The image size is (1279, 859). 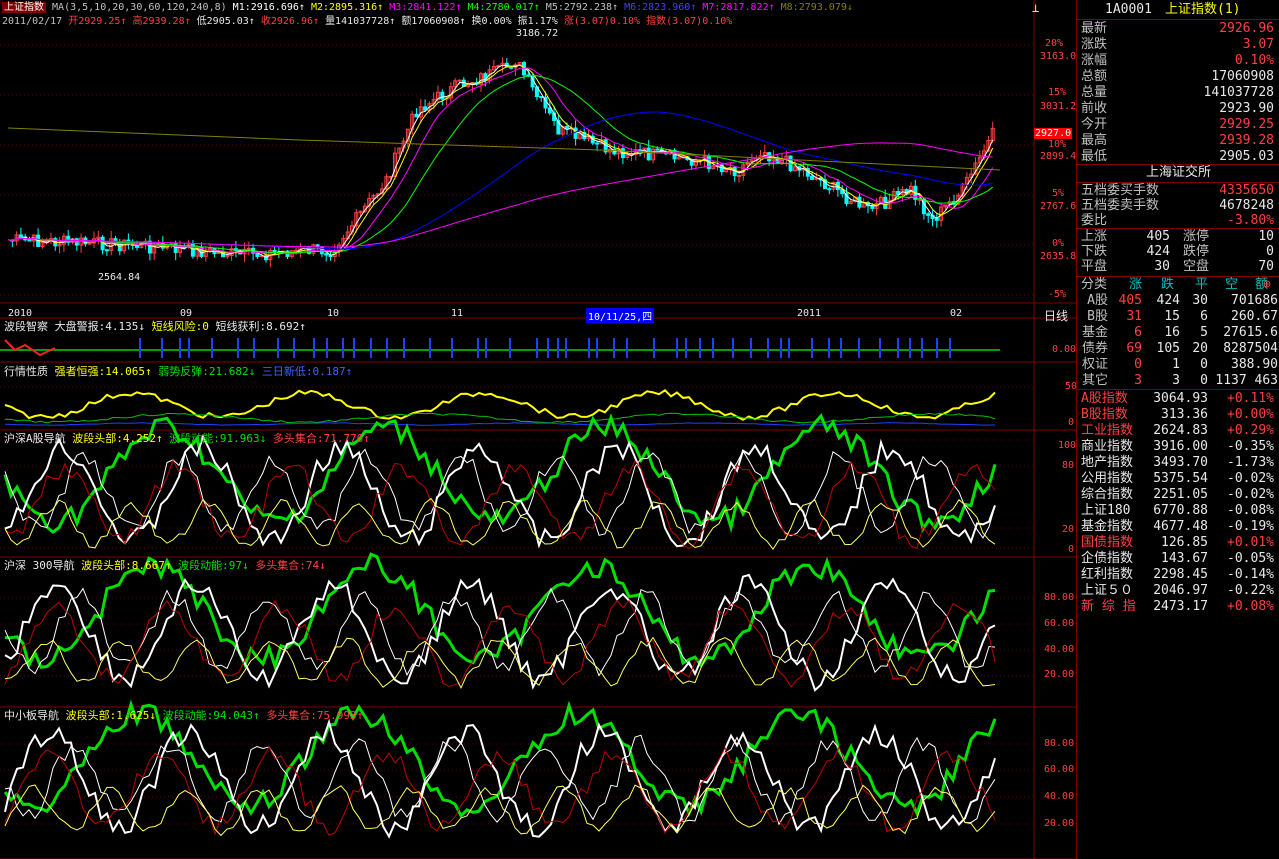 I want to click on expand-icon: ⊕, so click(x=1267, y=284).